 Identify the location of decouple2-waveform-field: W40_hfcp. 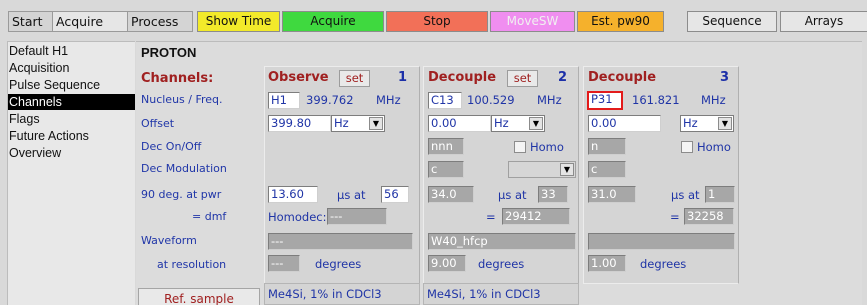
(502, 241).